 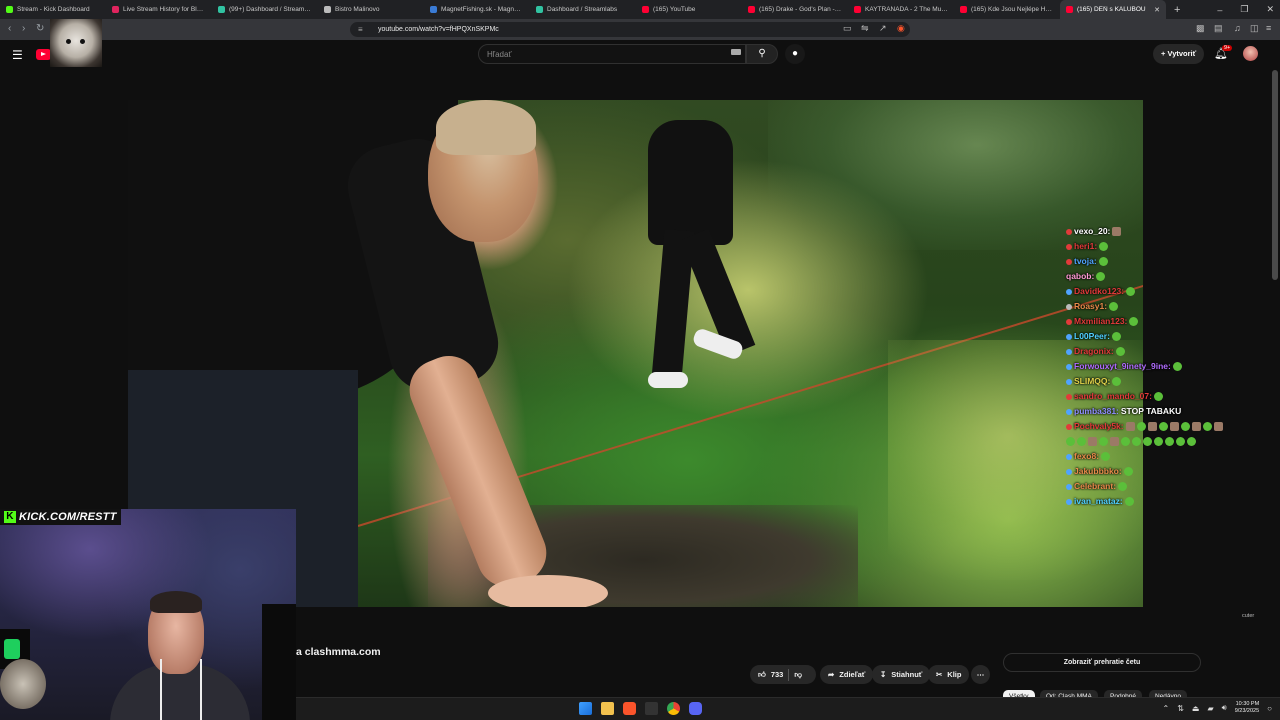 What do you see at coordinates (1210, 708) in the screenshot?
I see `wifi-icon: ▰` at bounding box center [1210, 708].